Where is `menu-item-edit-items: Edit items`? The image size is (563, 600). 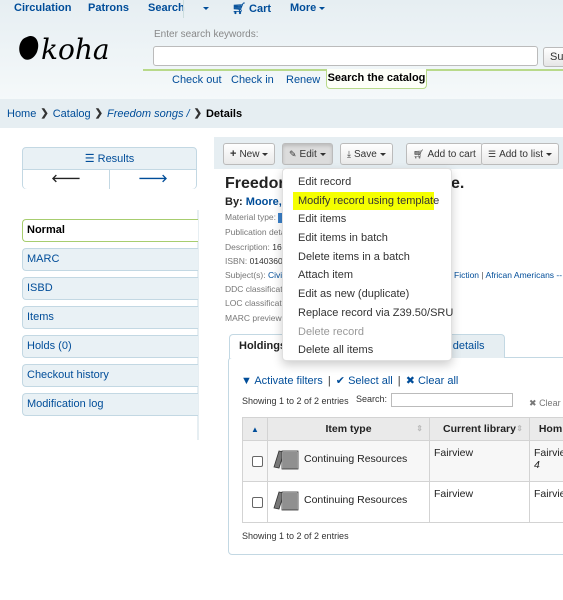
menu-item-edit-items: Edit items is located at coordinates (367, 219).